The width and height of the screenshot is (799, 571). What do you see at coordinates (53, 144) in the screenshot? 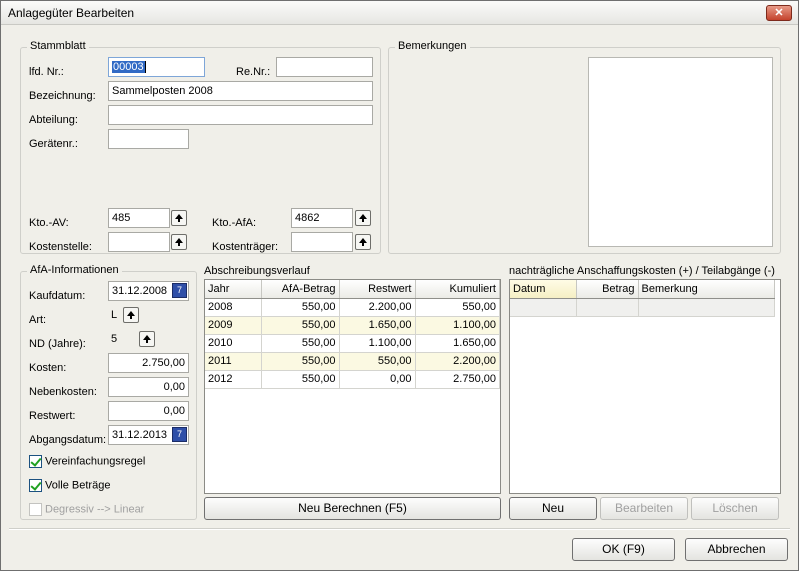
I see `geraetenr-label: Gerätenr.:` at bounding box center [53, 144].